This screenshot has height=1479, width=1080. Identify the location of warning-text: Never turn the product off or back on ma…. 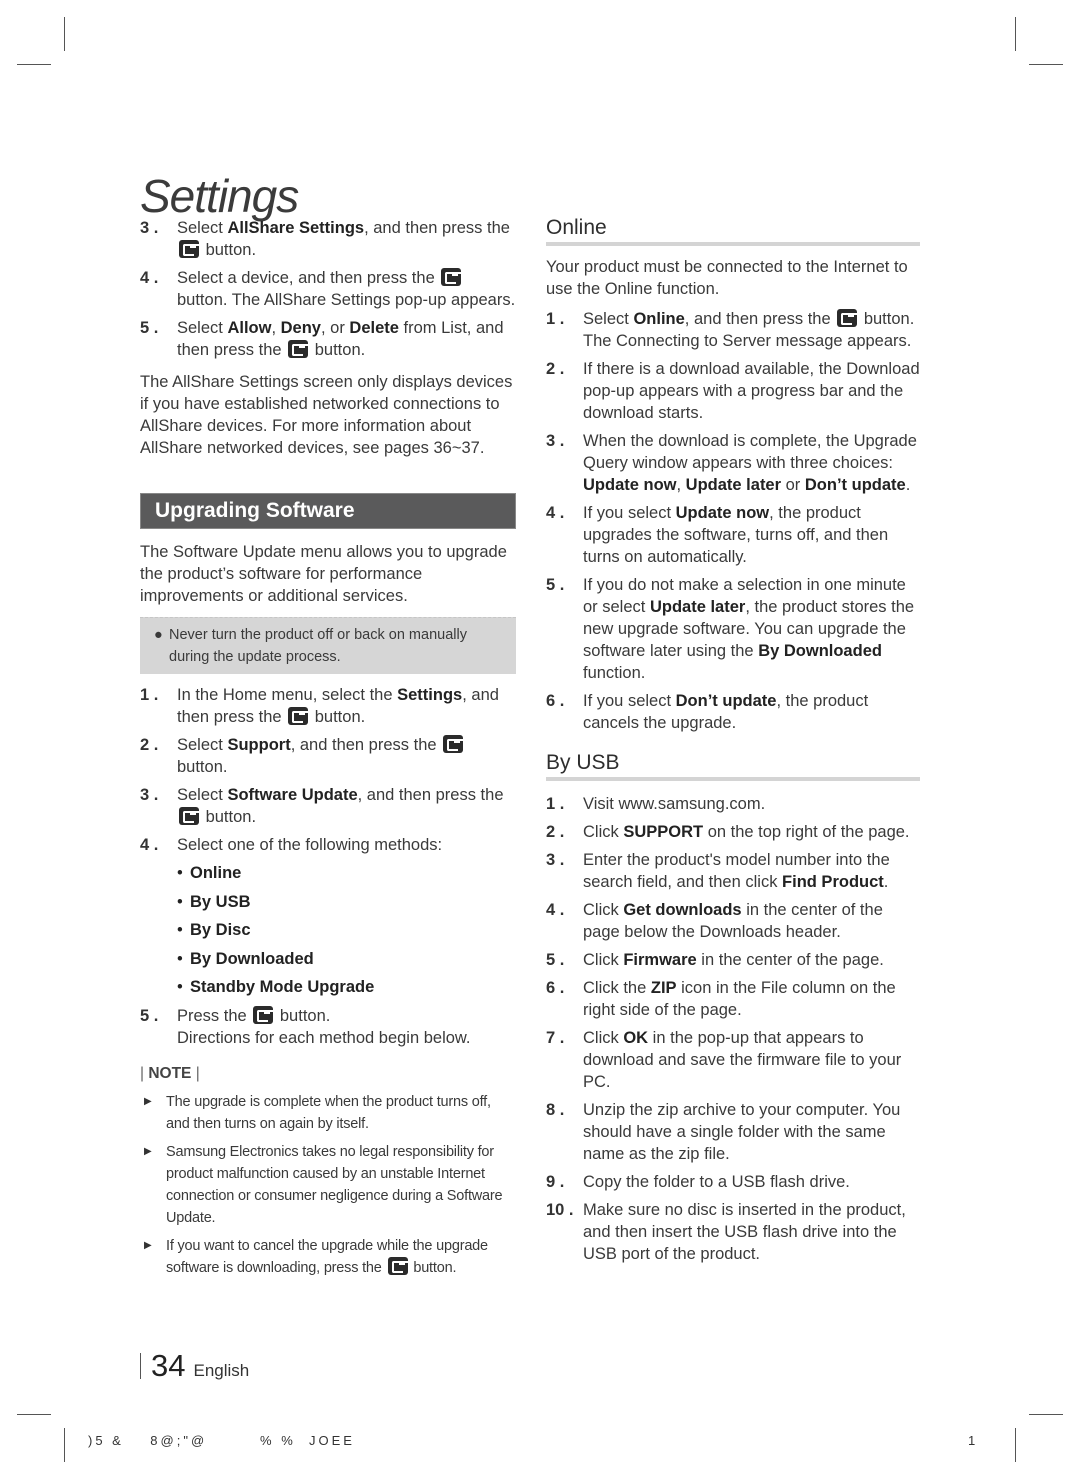
(318, 646).